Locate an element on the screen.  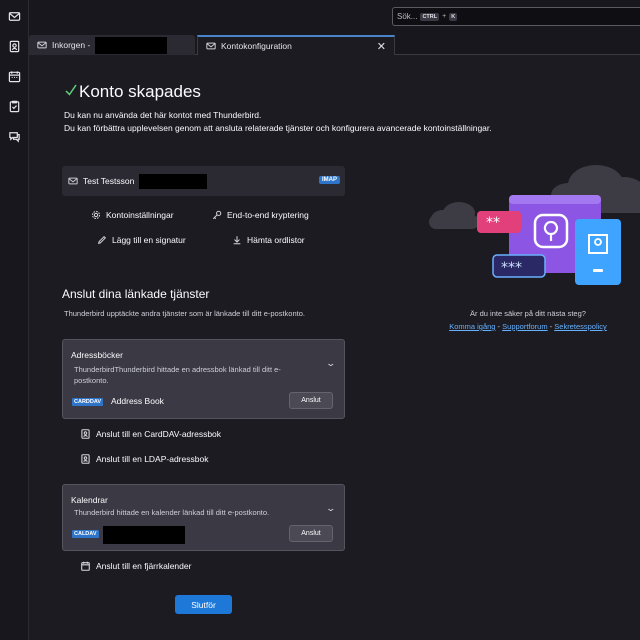
tasks-space-button is located at coordinates (14, 106).